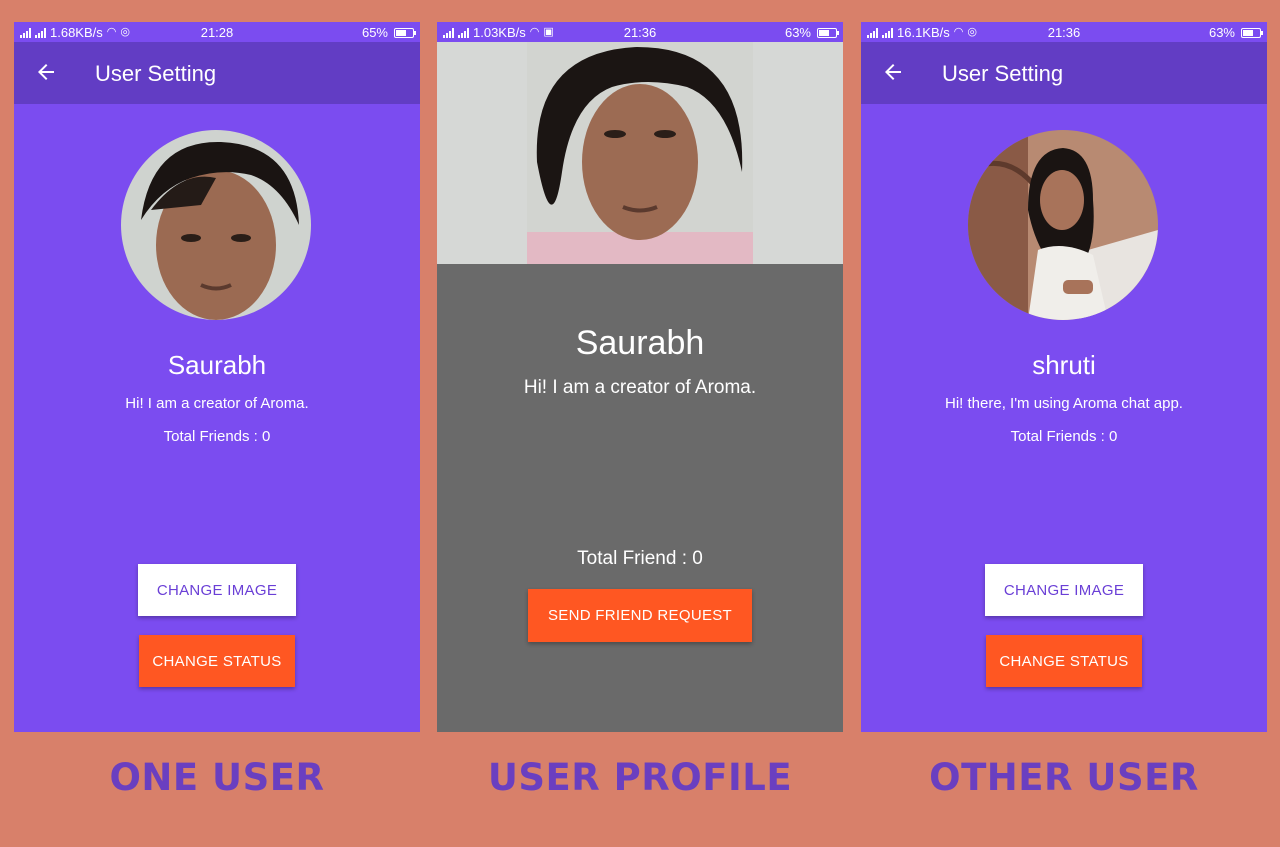 The height and width of the screenshot is (847, 1280). What do you see at coordinates (374, 32) in the screenshot?
I see `battery-percent: 65%` at bounding box center [374, 32].